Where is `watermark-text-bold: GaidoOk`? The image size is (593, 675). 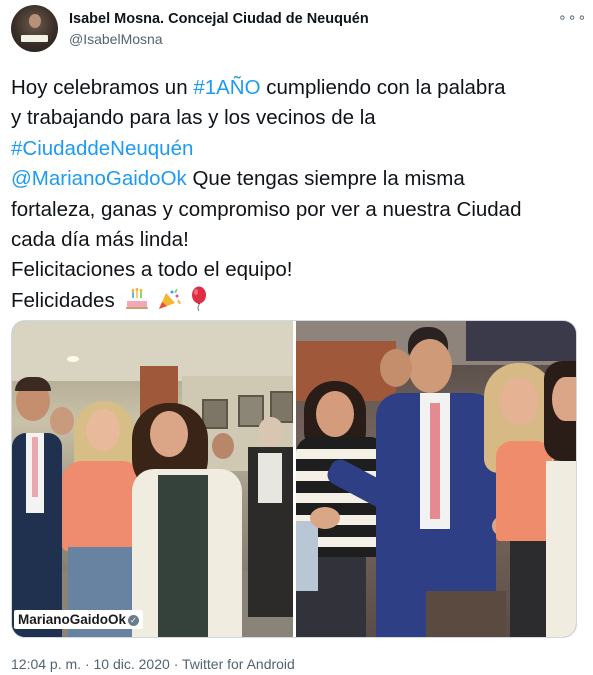 watermark-text-bold: GaidoOk is located at coordinates (98, 619).